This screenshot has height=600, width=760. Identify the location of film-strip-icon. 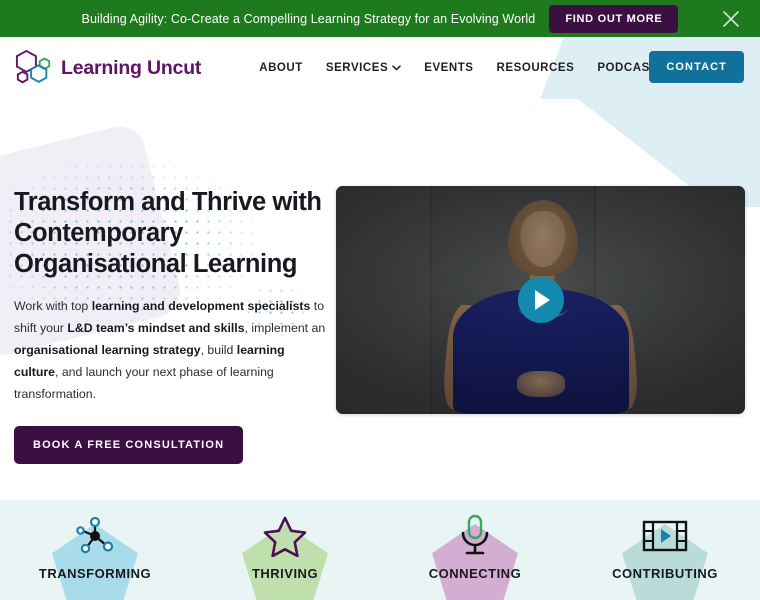
(665, 536).